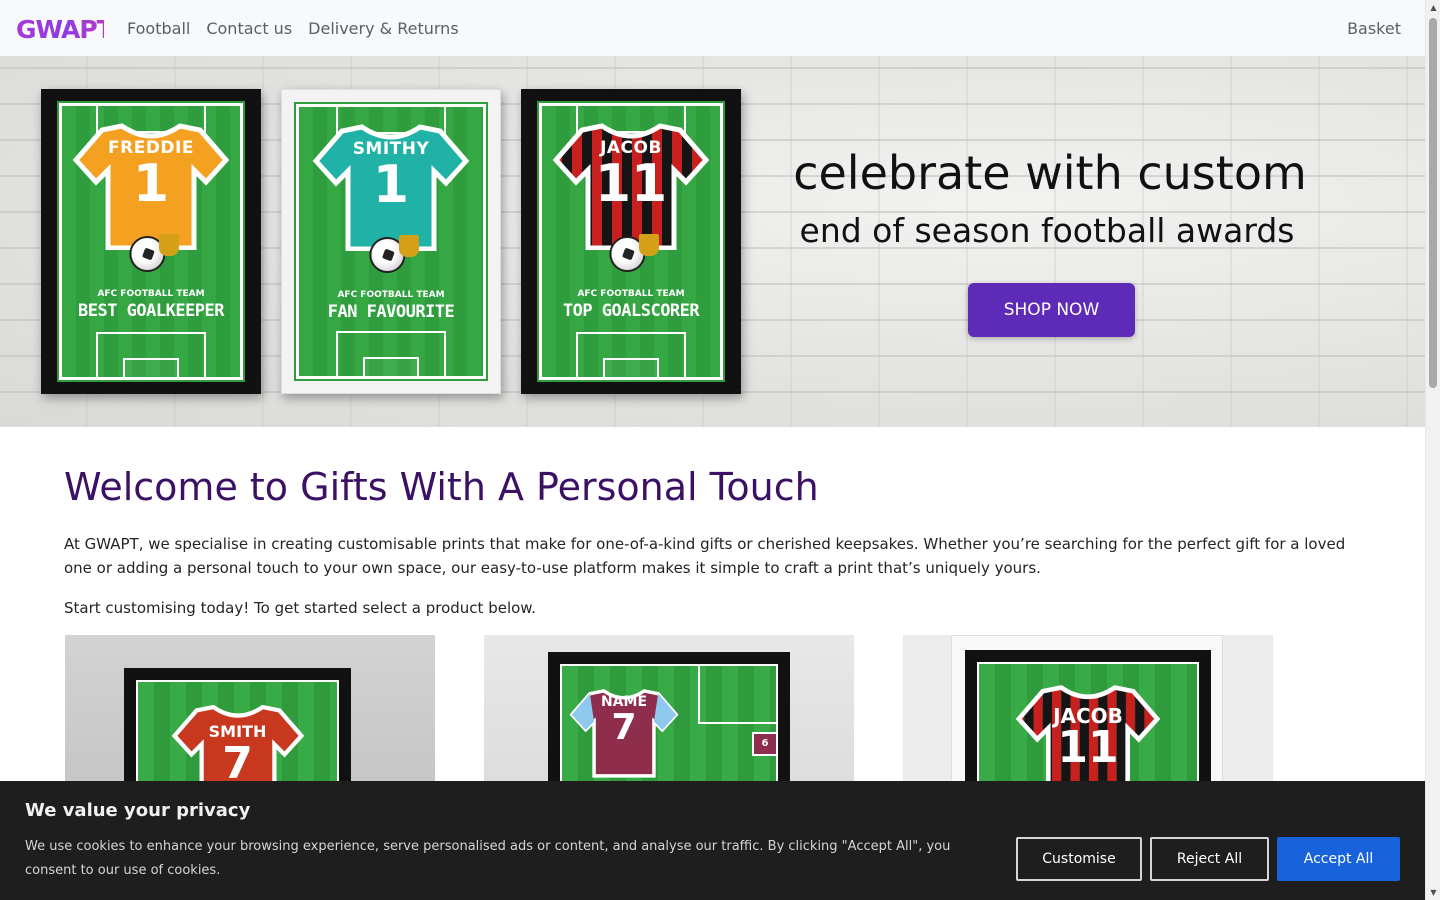  Describe the element at coordinates (1433, 203) in the screenshot. I see `scrollbar-thumb` at that location.